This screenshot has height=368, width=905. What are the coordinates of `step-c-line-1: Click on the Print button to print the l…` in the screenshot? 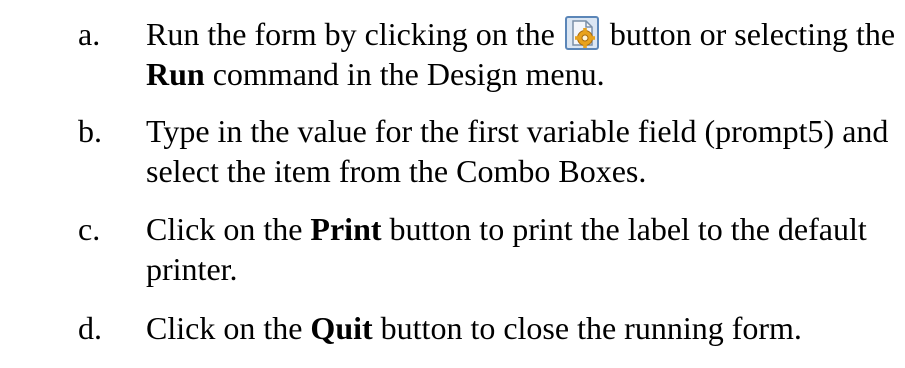 It's located at (521, 229).